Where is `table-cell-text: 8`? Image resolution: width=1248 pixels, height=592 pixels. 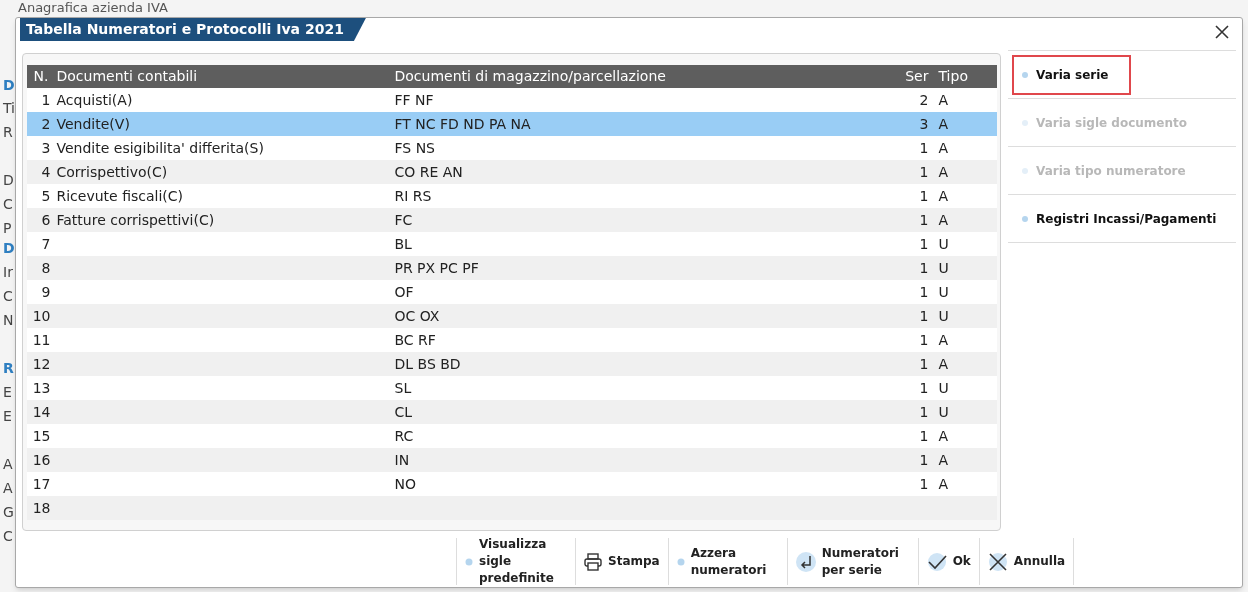 table-cell-text: 8 is located at coordinates (46, 268).